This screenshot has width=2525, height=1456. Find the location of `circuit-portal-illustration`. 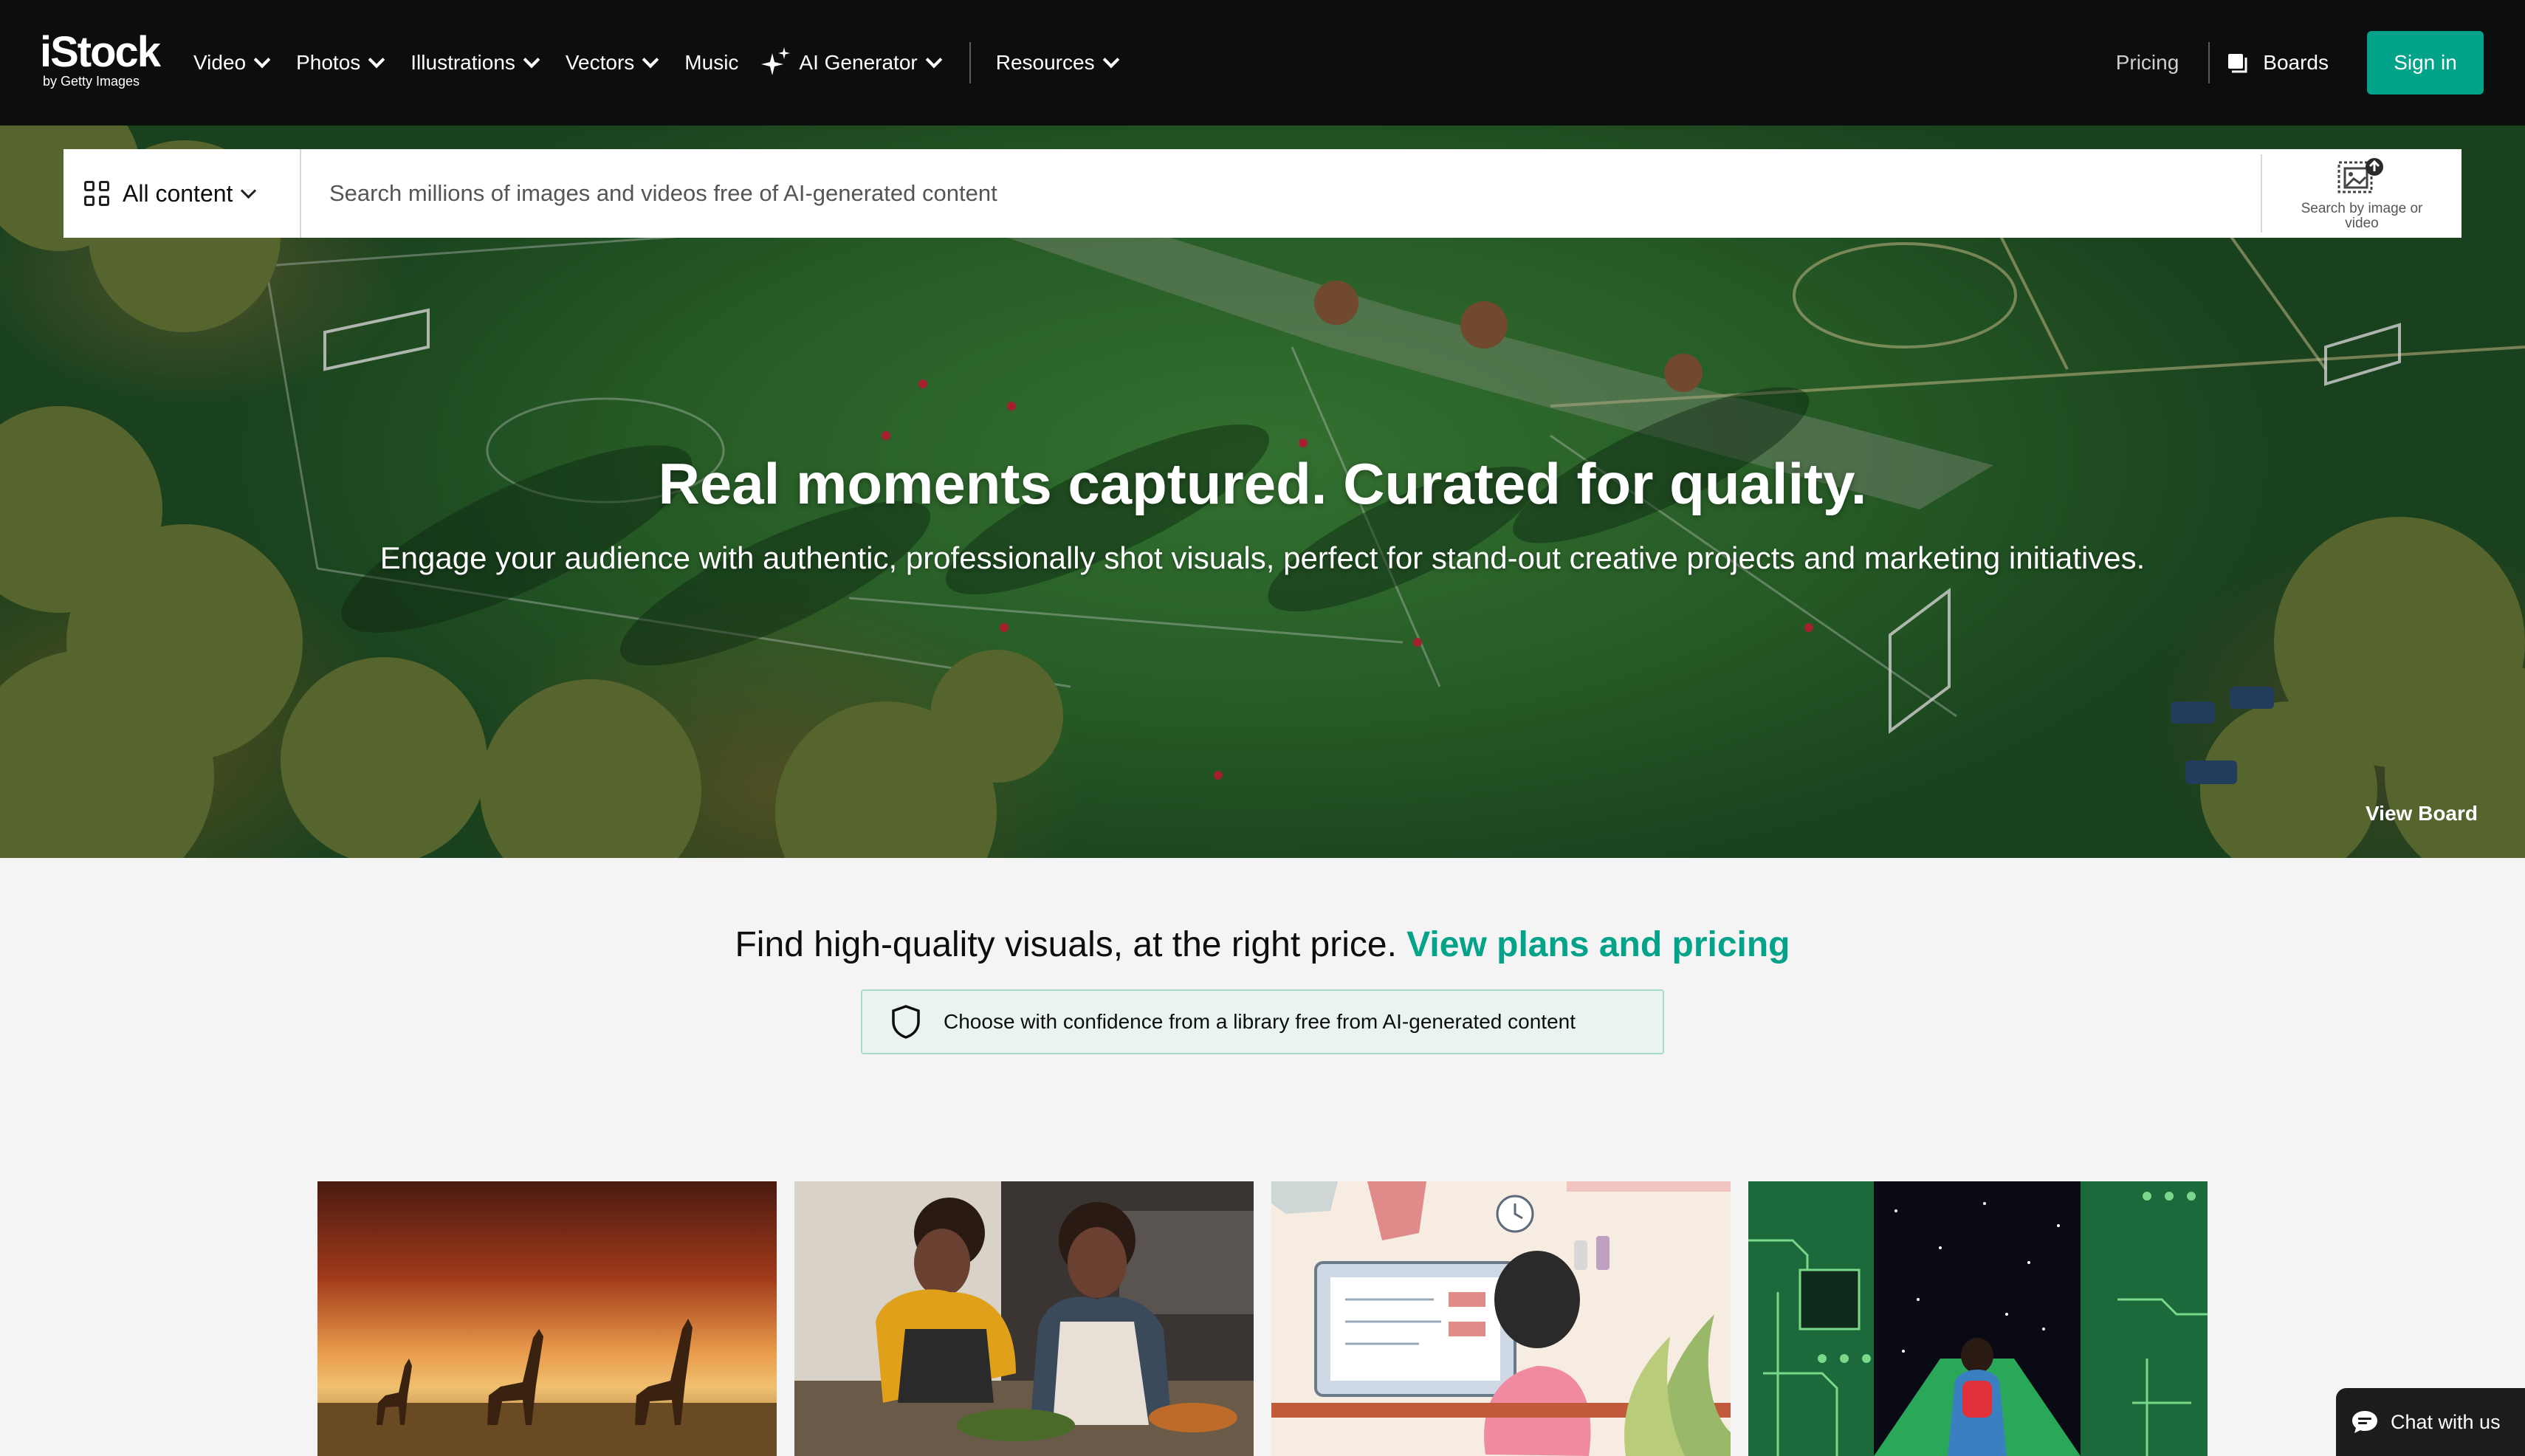

circuit-portal-illustration is located at coordinates (1978, 1319).